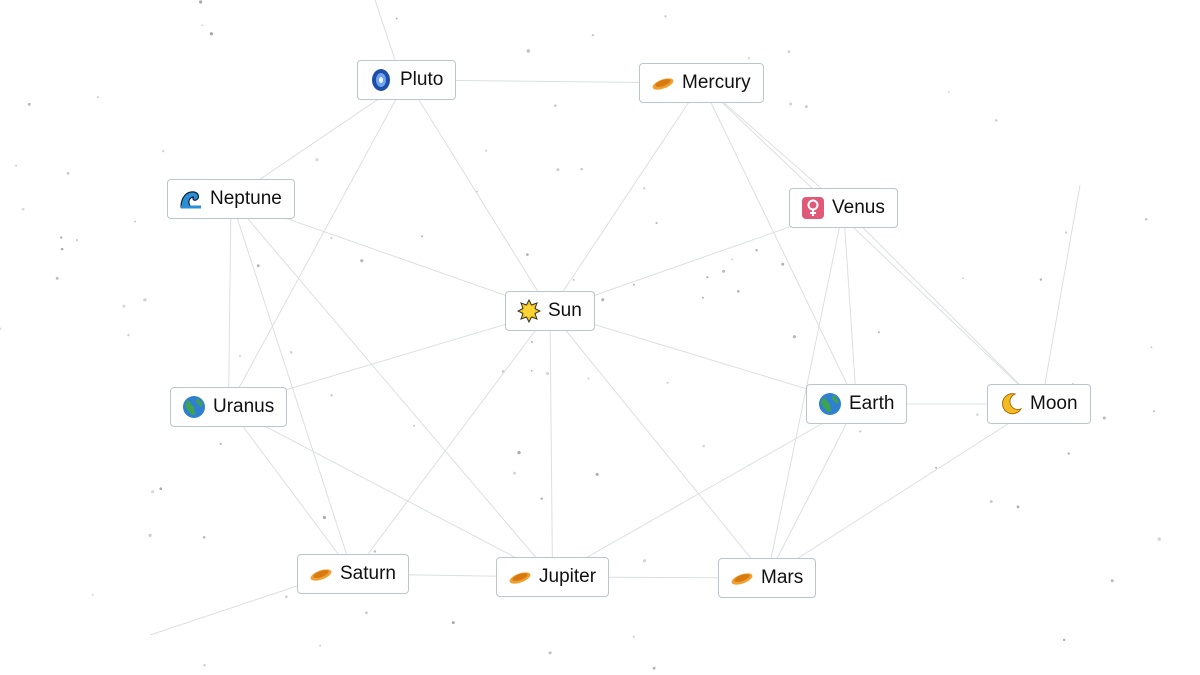 The width and height of the screenshot is (1200, 675). What do you see at coordinates (1039, 404) in the screenshot?
I see `element-moon: Moon` at bounding box center [1039, 404].